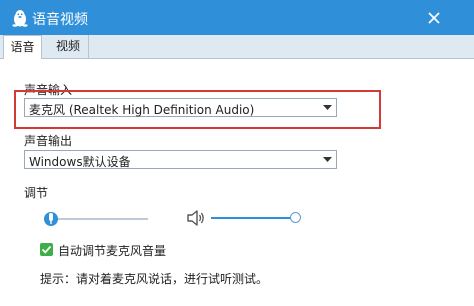  Describe the element at coordinates (36, 193) in the screenshot. I see `adjust-label: 调节` at that location.